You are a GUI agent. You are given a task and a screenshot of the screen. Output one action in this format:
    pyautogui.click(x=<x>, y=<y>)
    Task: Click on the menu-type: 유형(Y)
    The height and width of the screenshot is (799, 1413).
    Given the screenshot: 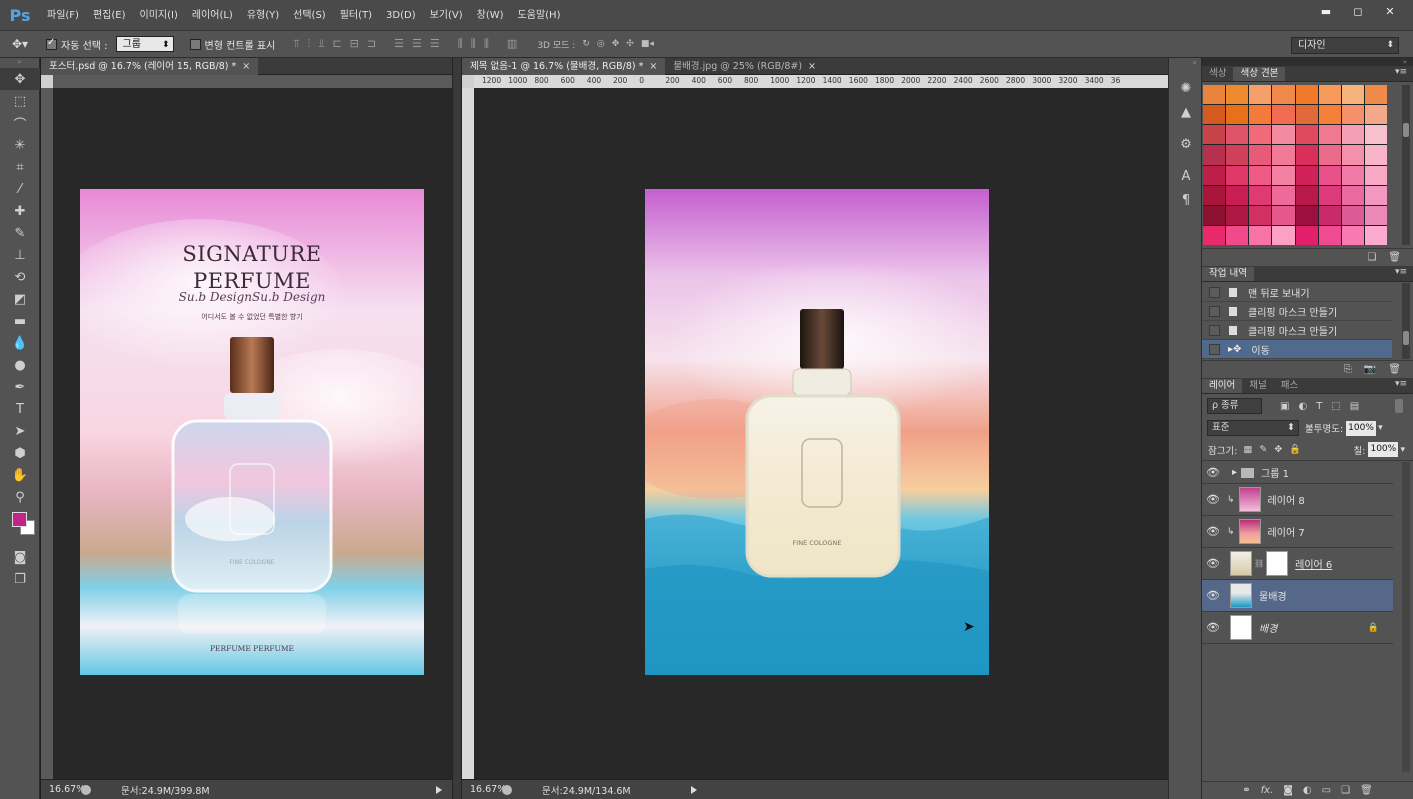 What is the action you would take?
    pyautogui.click(x=263, y=15)
    